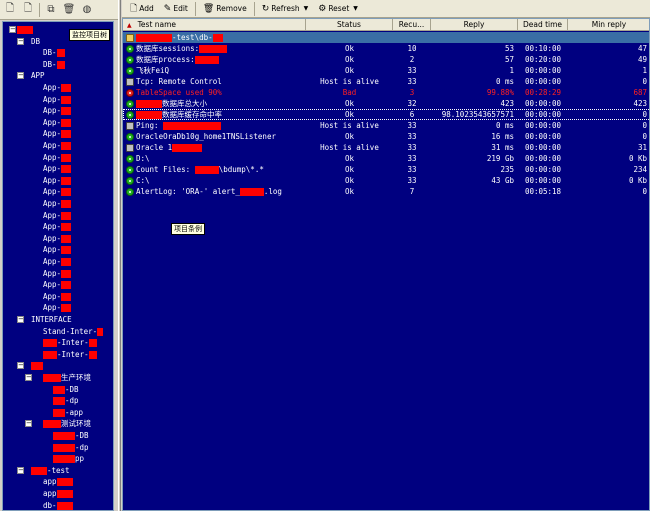 The height and width of the screenshot is (511, 650). Describe the element at coordinates (386, 48) in the screenshot. I see `table-row: 数据库sessions: Ok 10 53 00:10:00 47` at that location.